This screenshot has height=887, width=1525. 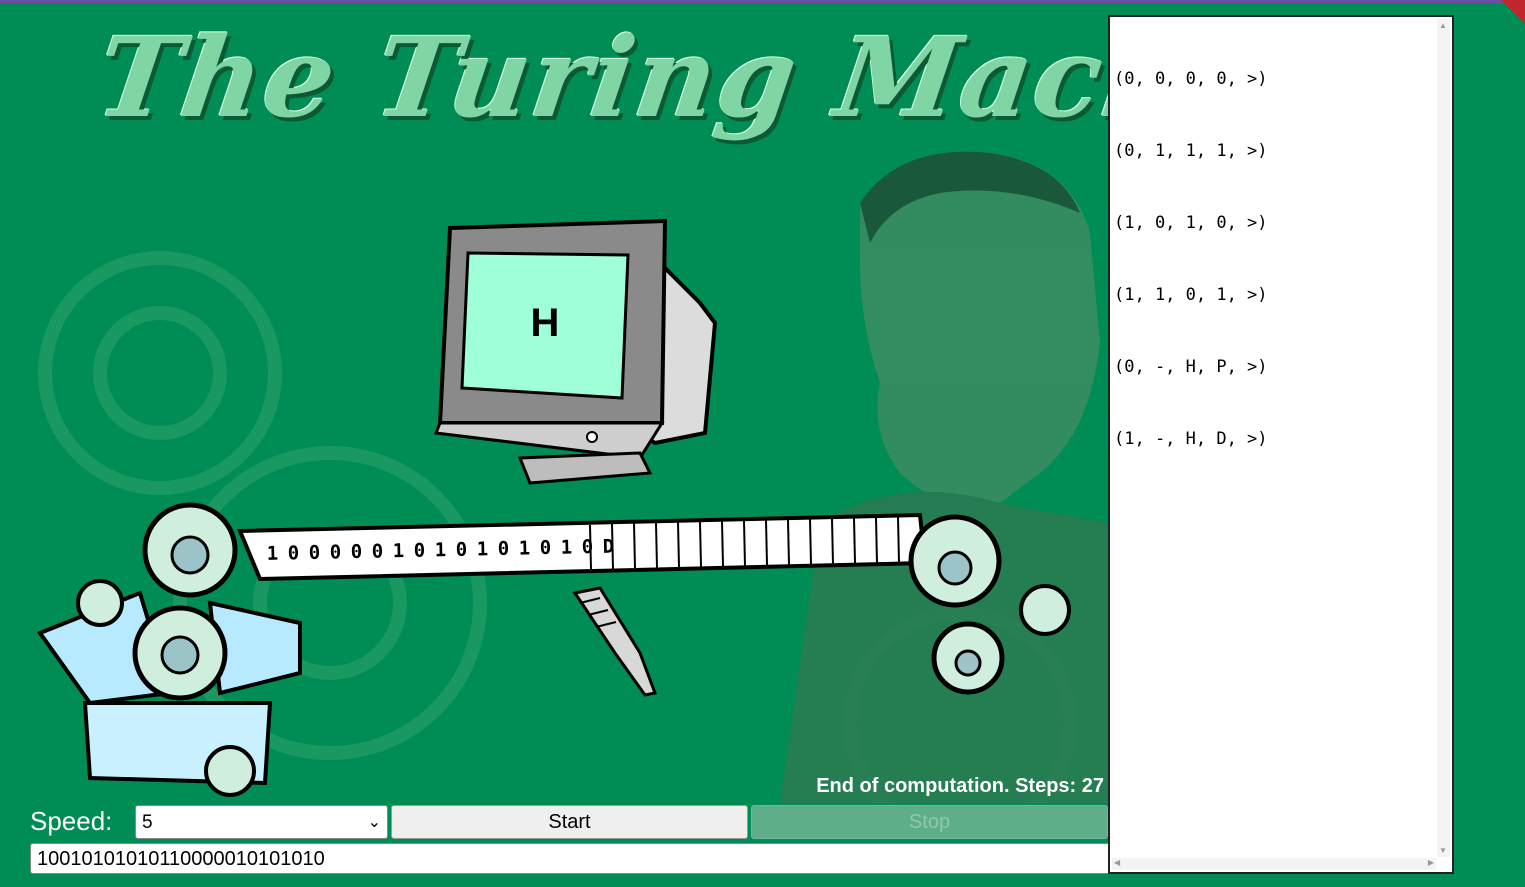 What do you see at coordinates (1443, 850) in the screenshot?
I see `scroll-down-icon: ▼` at bounding box center [1443, 850].